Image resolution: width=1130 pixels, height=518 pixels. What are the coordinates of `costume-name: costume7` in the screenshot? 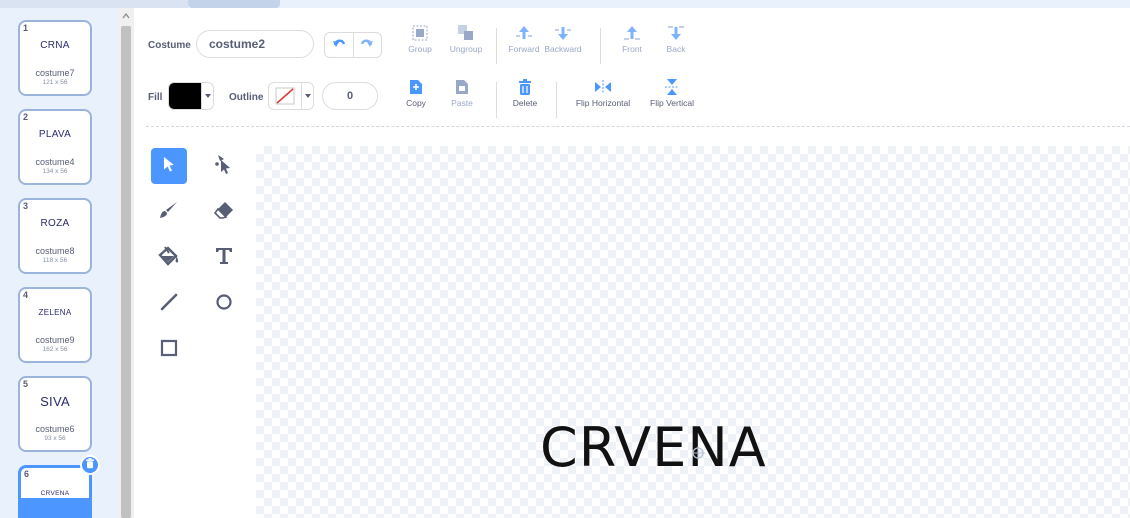 It's located at (55, 73).